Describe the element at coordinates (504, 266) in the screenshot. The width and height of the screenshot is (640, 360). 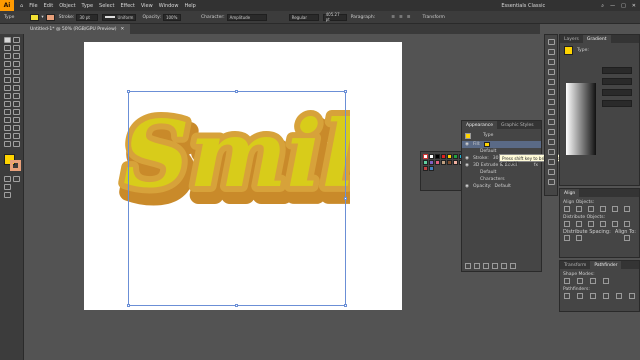
I see `duplicate-item-icon` at that location.